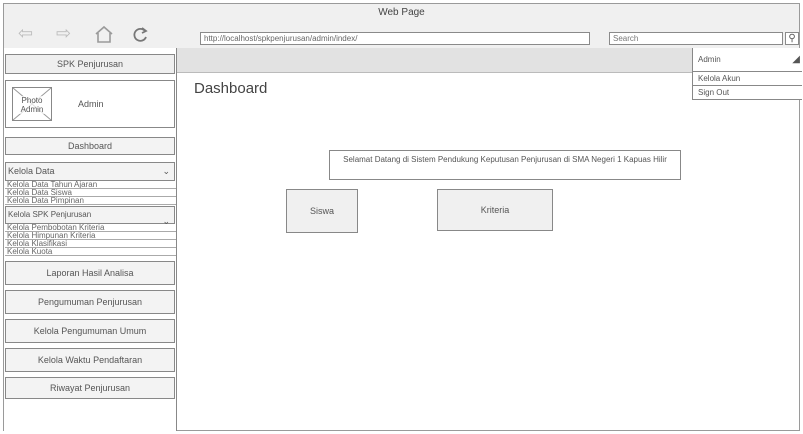 This screenshot has height=434, width=803. I want to click on sidebar-item-riwayat: Riwayat Penjurusan, so click(90, 388).